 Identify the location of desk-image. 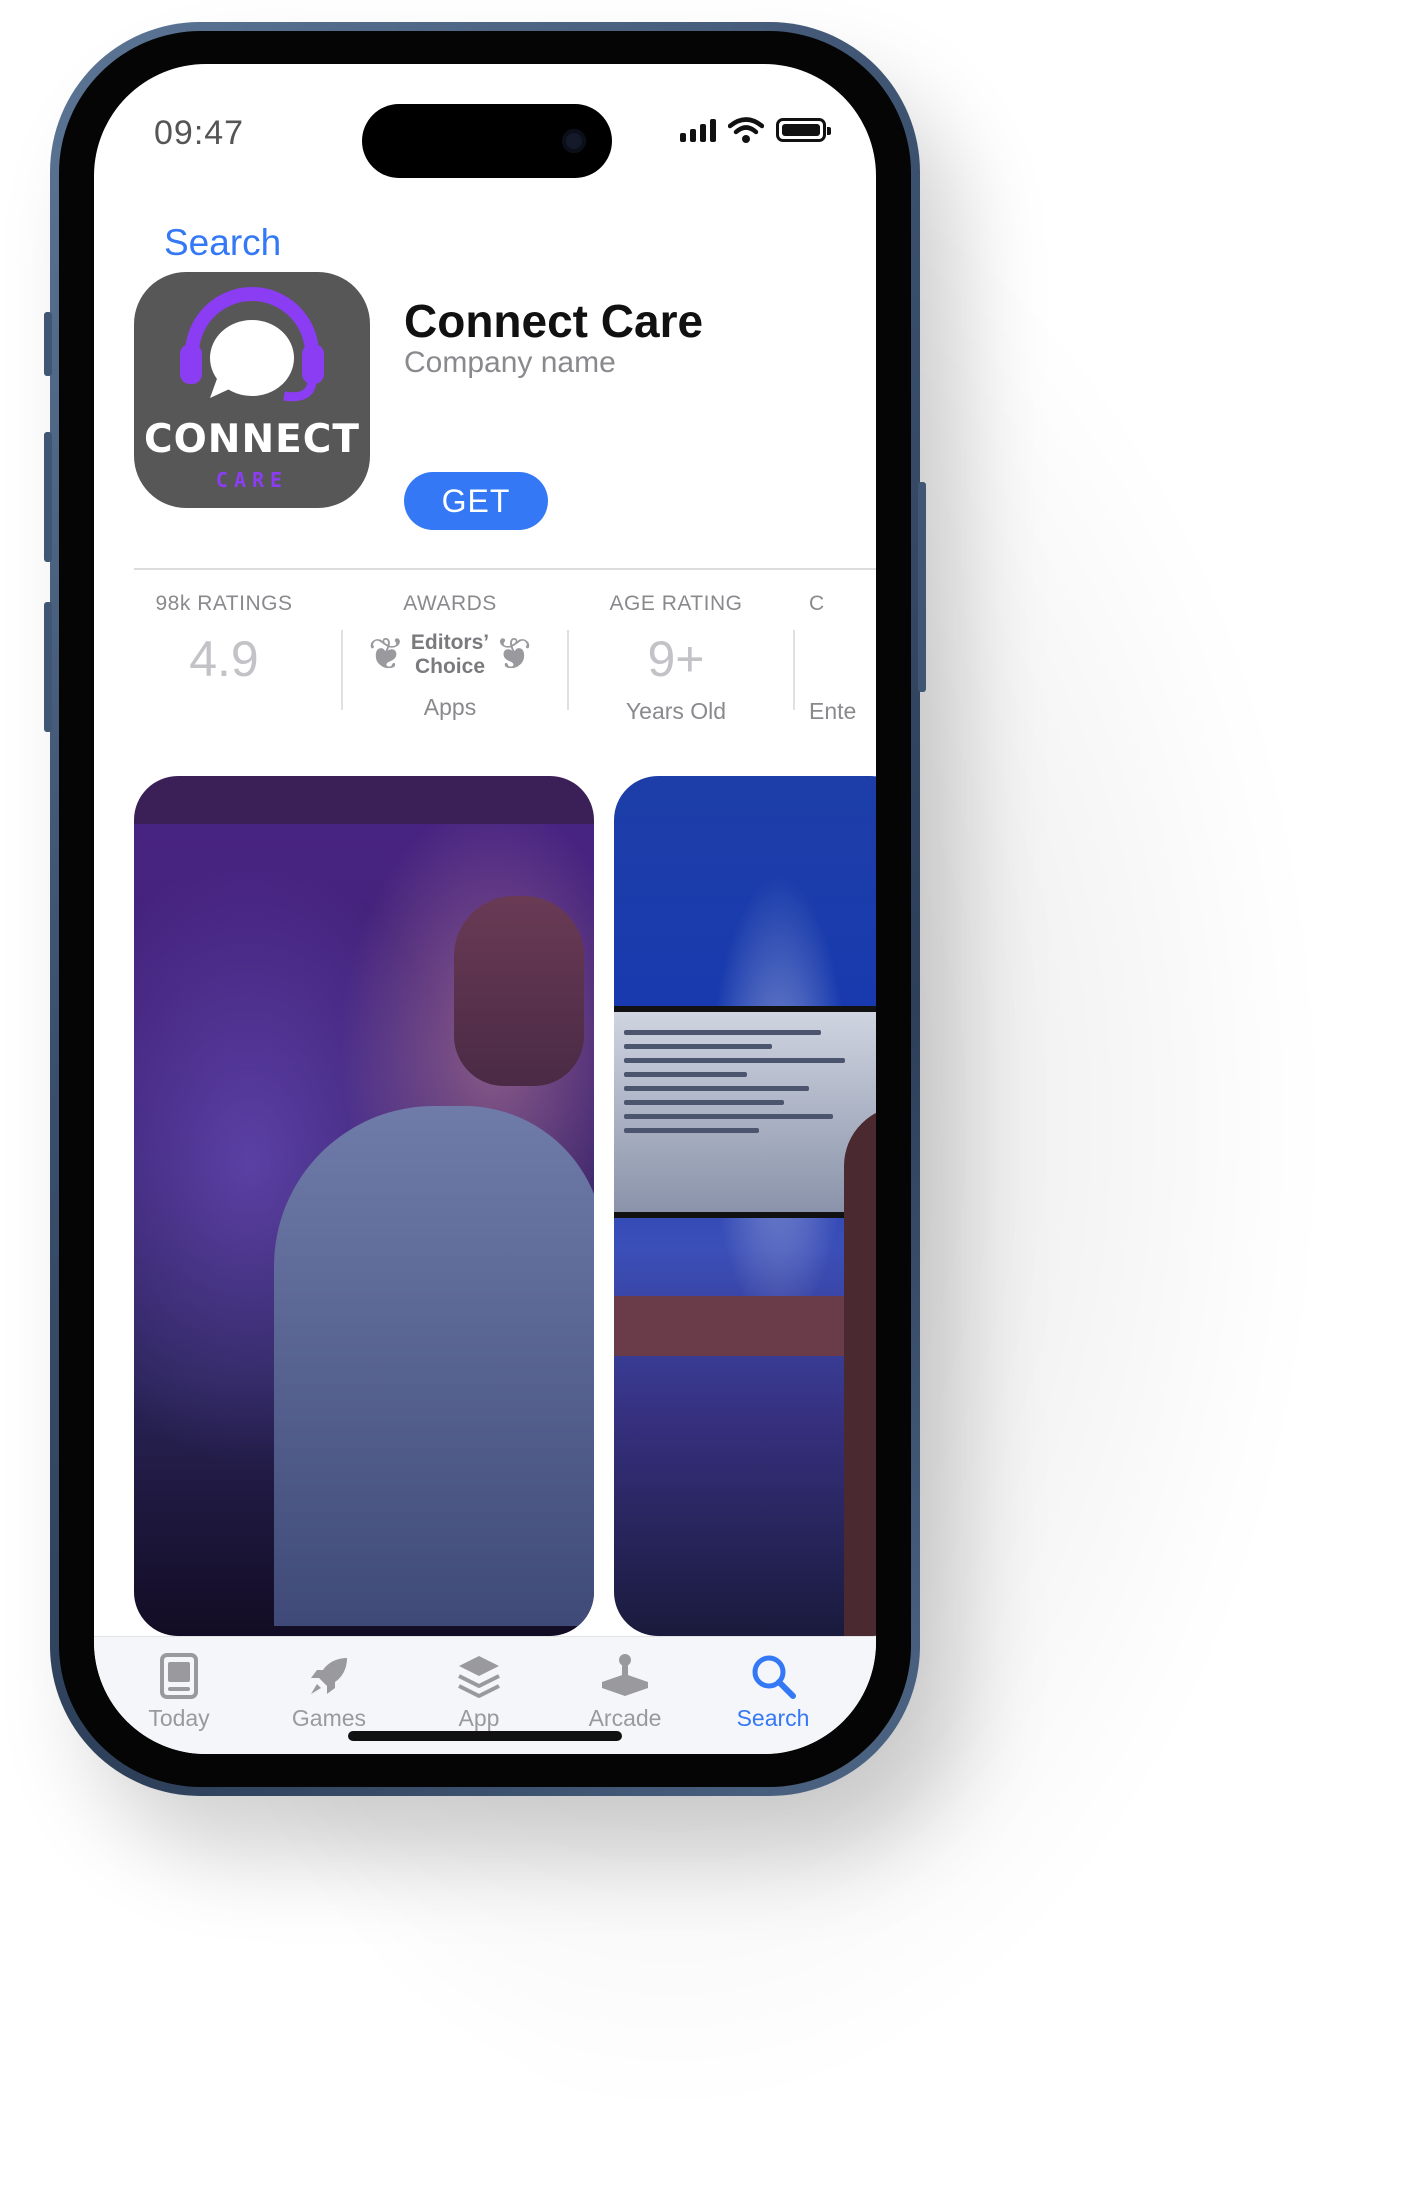
(745, 1326).